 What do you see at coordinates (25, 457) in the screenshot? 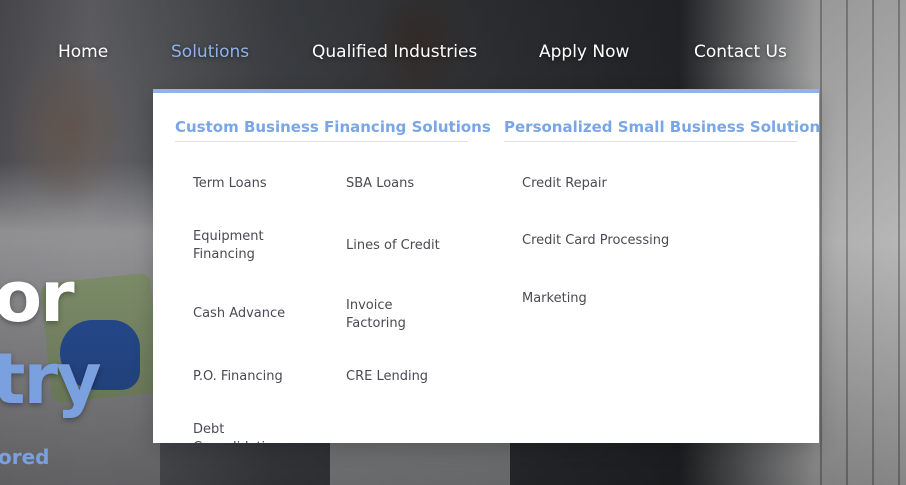
I see `hero-subheading: ored` at bounding box center [25, 457].